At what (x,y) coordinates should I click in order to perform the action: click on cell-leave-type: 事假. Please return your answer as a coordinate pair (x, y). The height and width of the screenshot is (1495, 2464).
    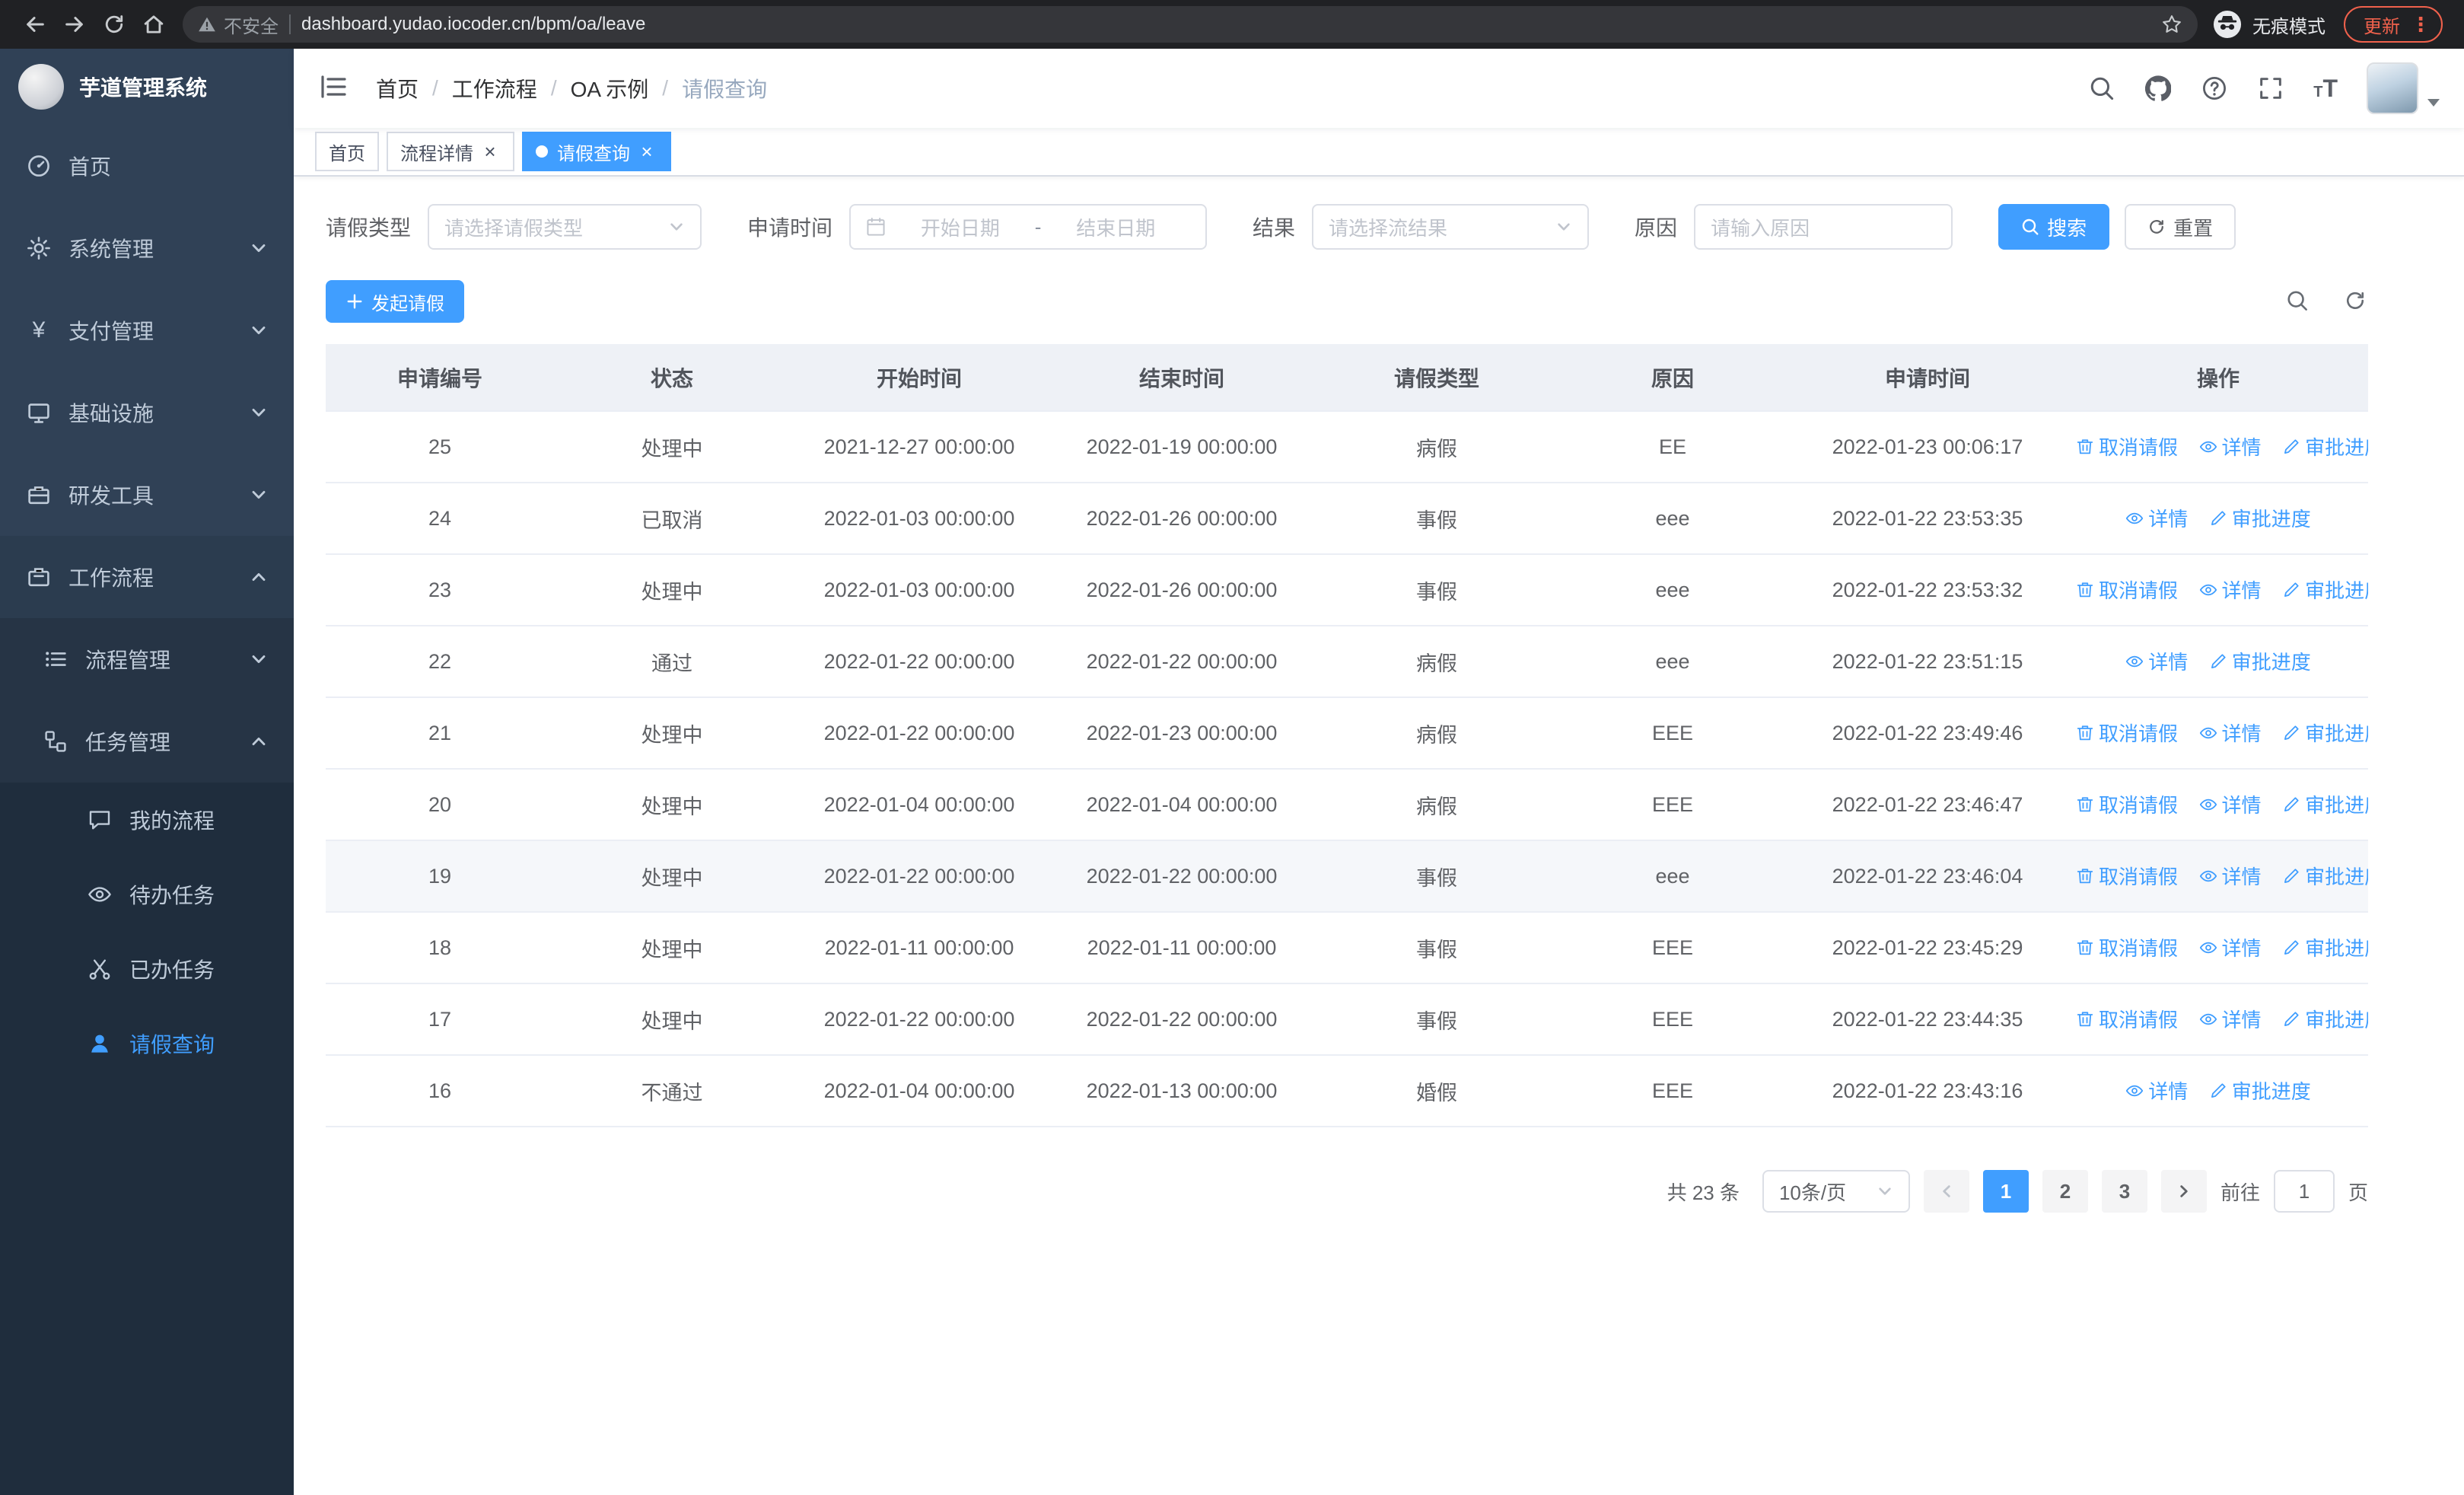
    Looking at the image, I should click on (1436, 1020).